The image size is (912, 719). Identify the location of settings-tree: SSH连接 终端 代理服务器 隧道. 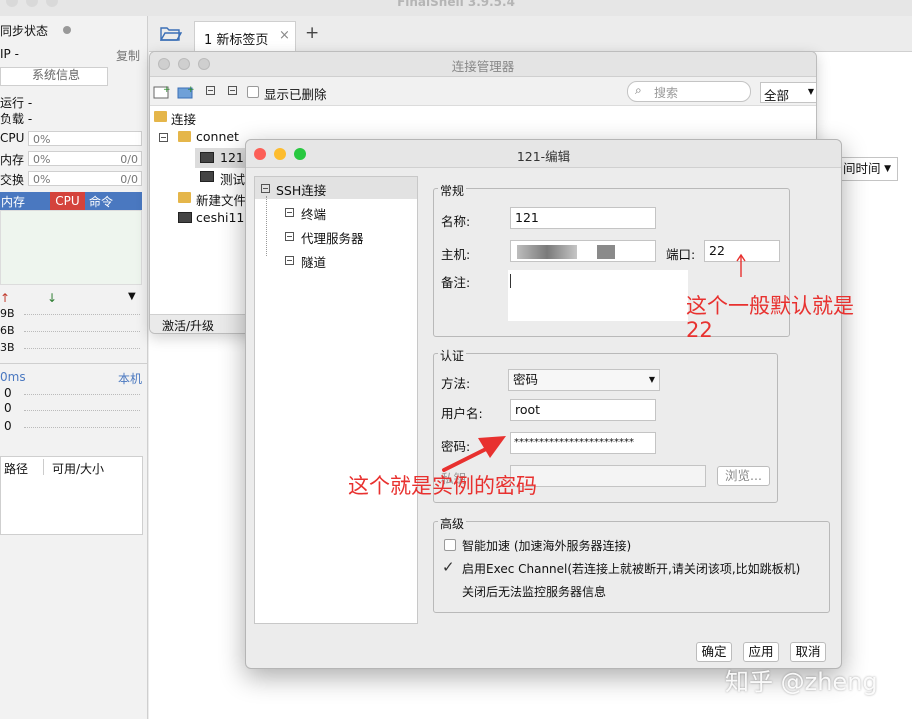
(336, 400).